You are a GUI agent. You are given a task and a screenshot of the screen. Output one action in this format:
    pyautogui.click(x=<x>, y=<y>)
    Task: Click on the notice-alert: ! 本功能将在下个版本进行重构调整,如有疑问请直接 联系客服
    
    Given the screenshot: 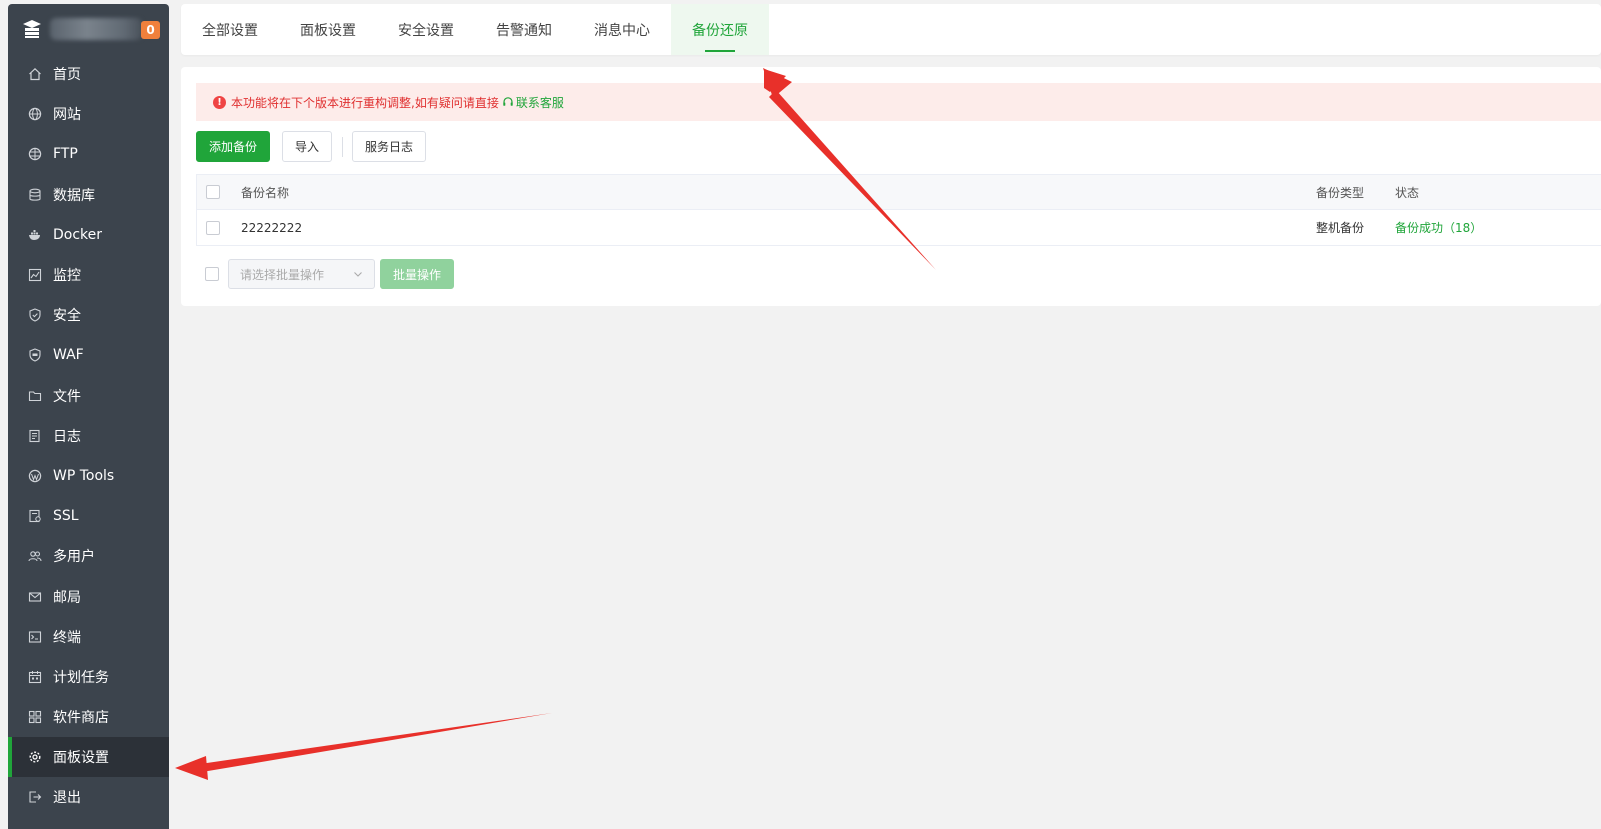 What is the action you would take?
    pyautogui.click(x=898, y=102)
    